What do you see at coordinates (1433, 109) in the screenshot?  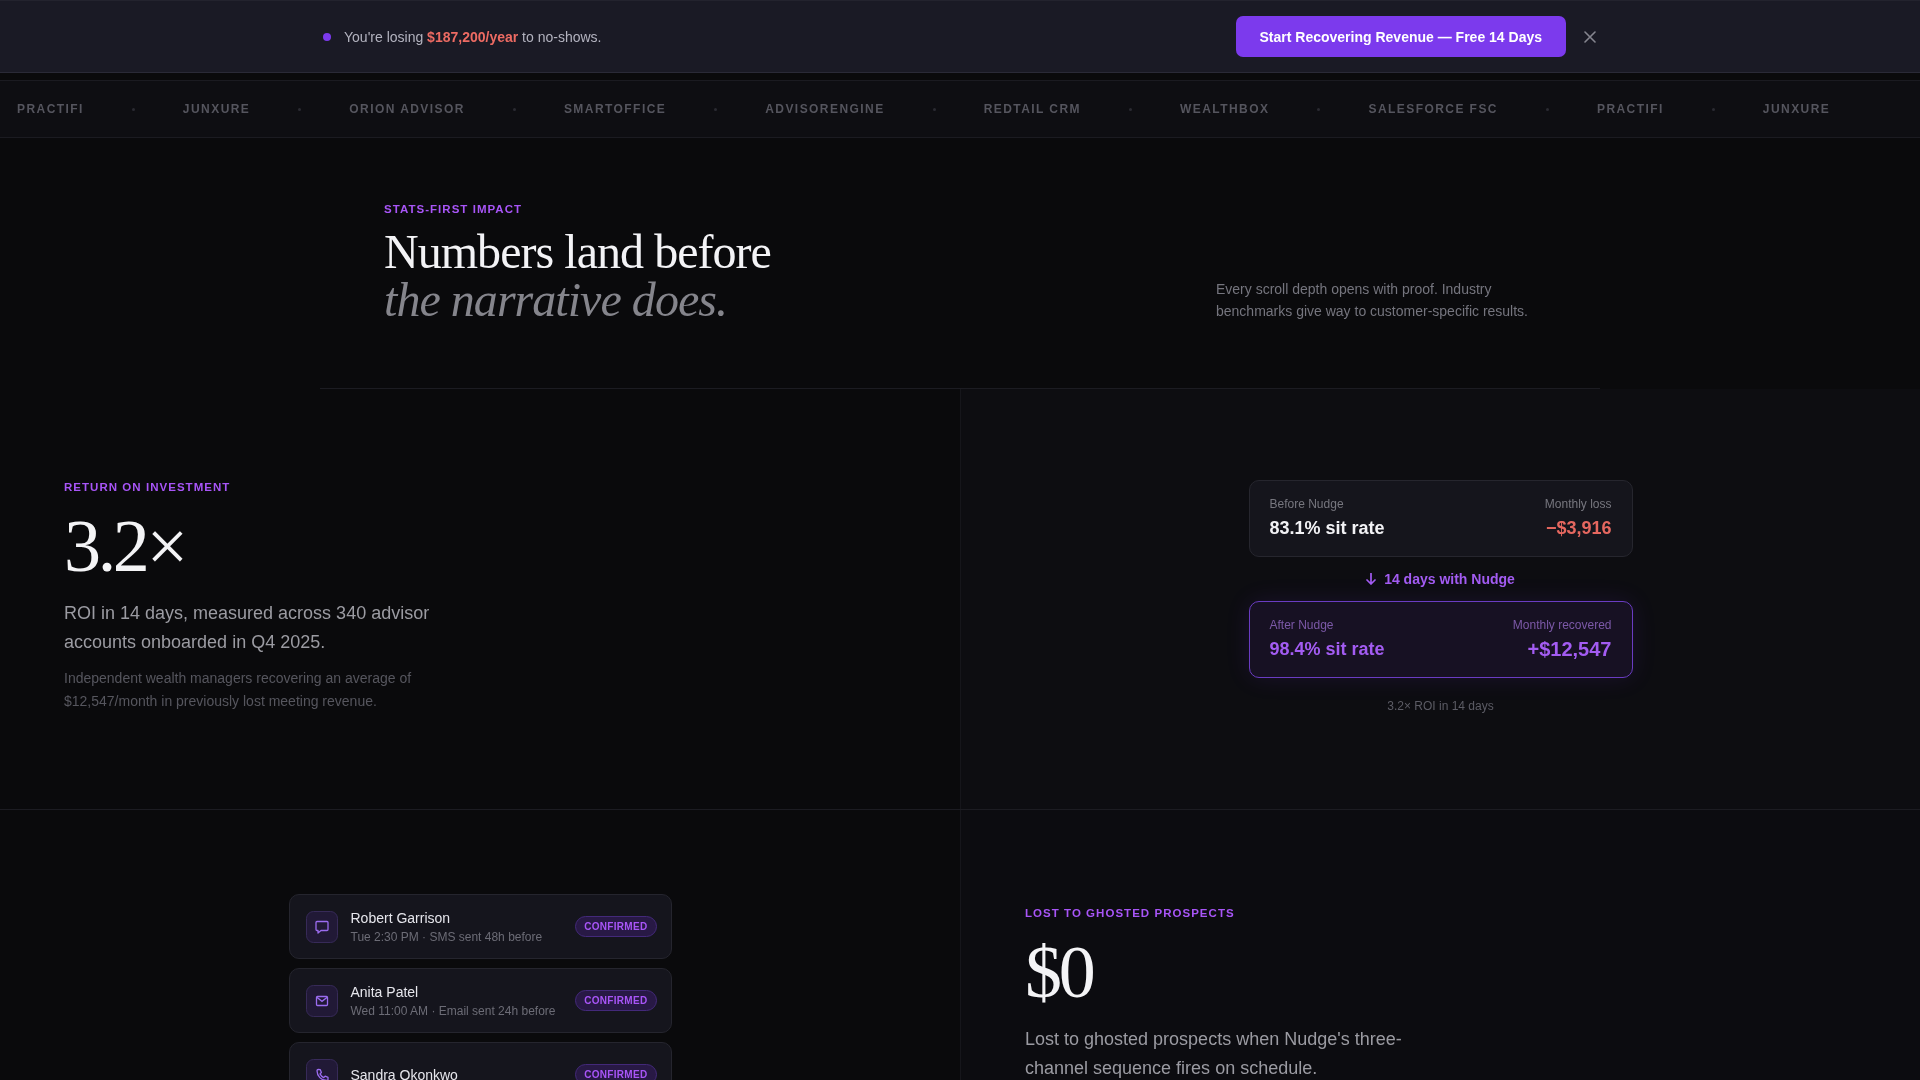 I see `integration-logo: SALESFORCE FSC` at bounding box center [1433, 109].